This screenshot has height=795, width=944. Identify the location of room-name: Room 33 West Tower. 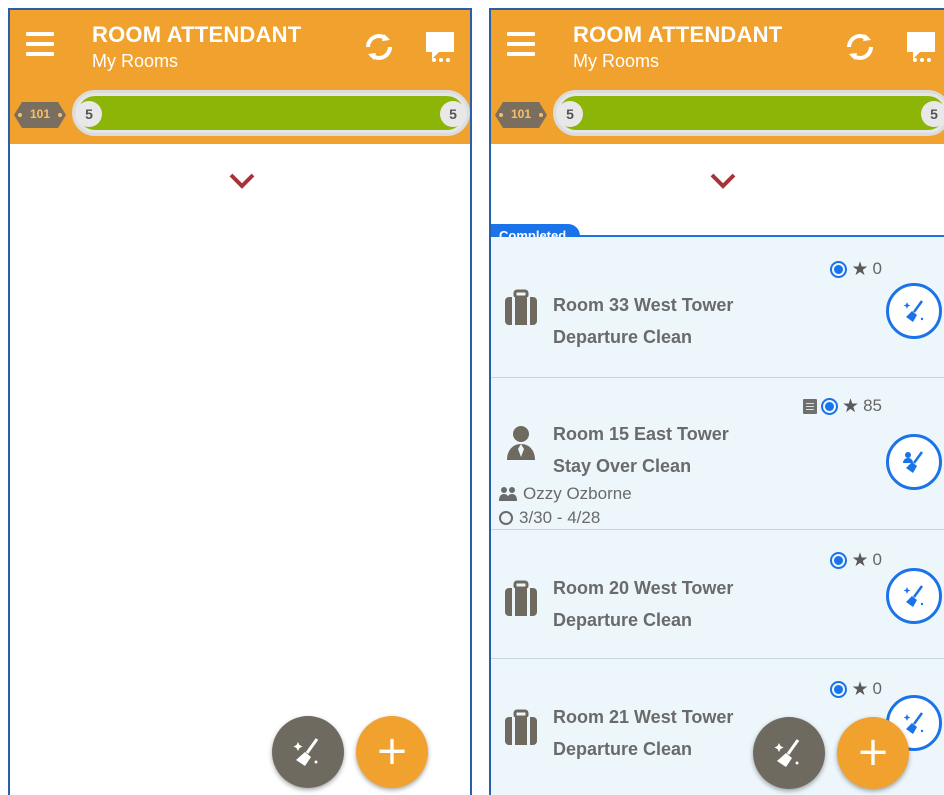
(643, 305).